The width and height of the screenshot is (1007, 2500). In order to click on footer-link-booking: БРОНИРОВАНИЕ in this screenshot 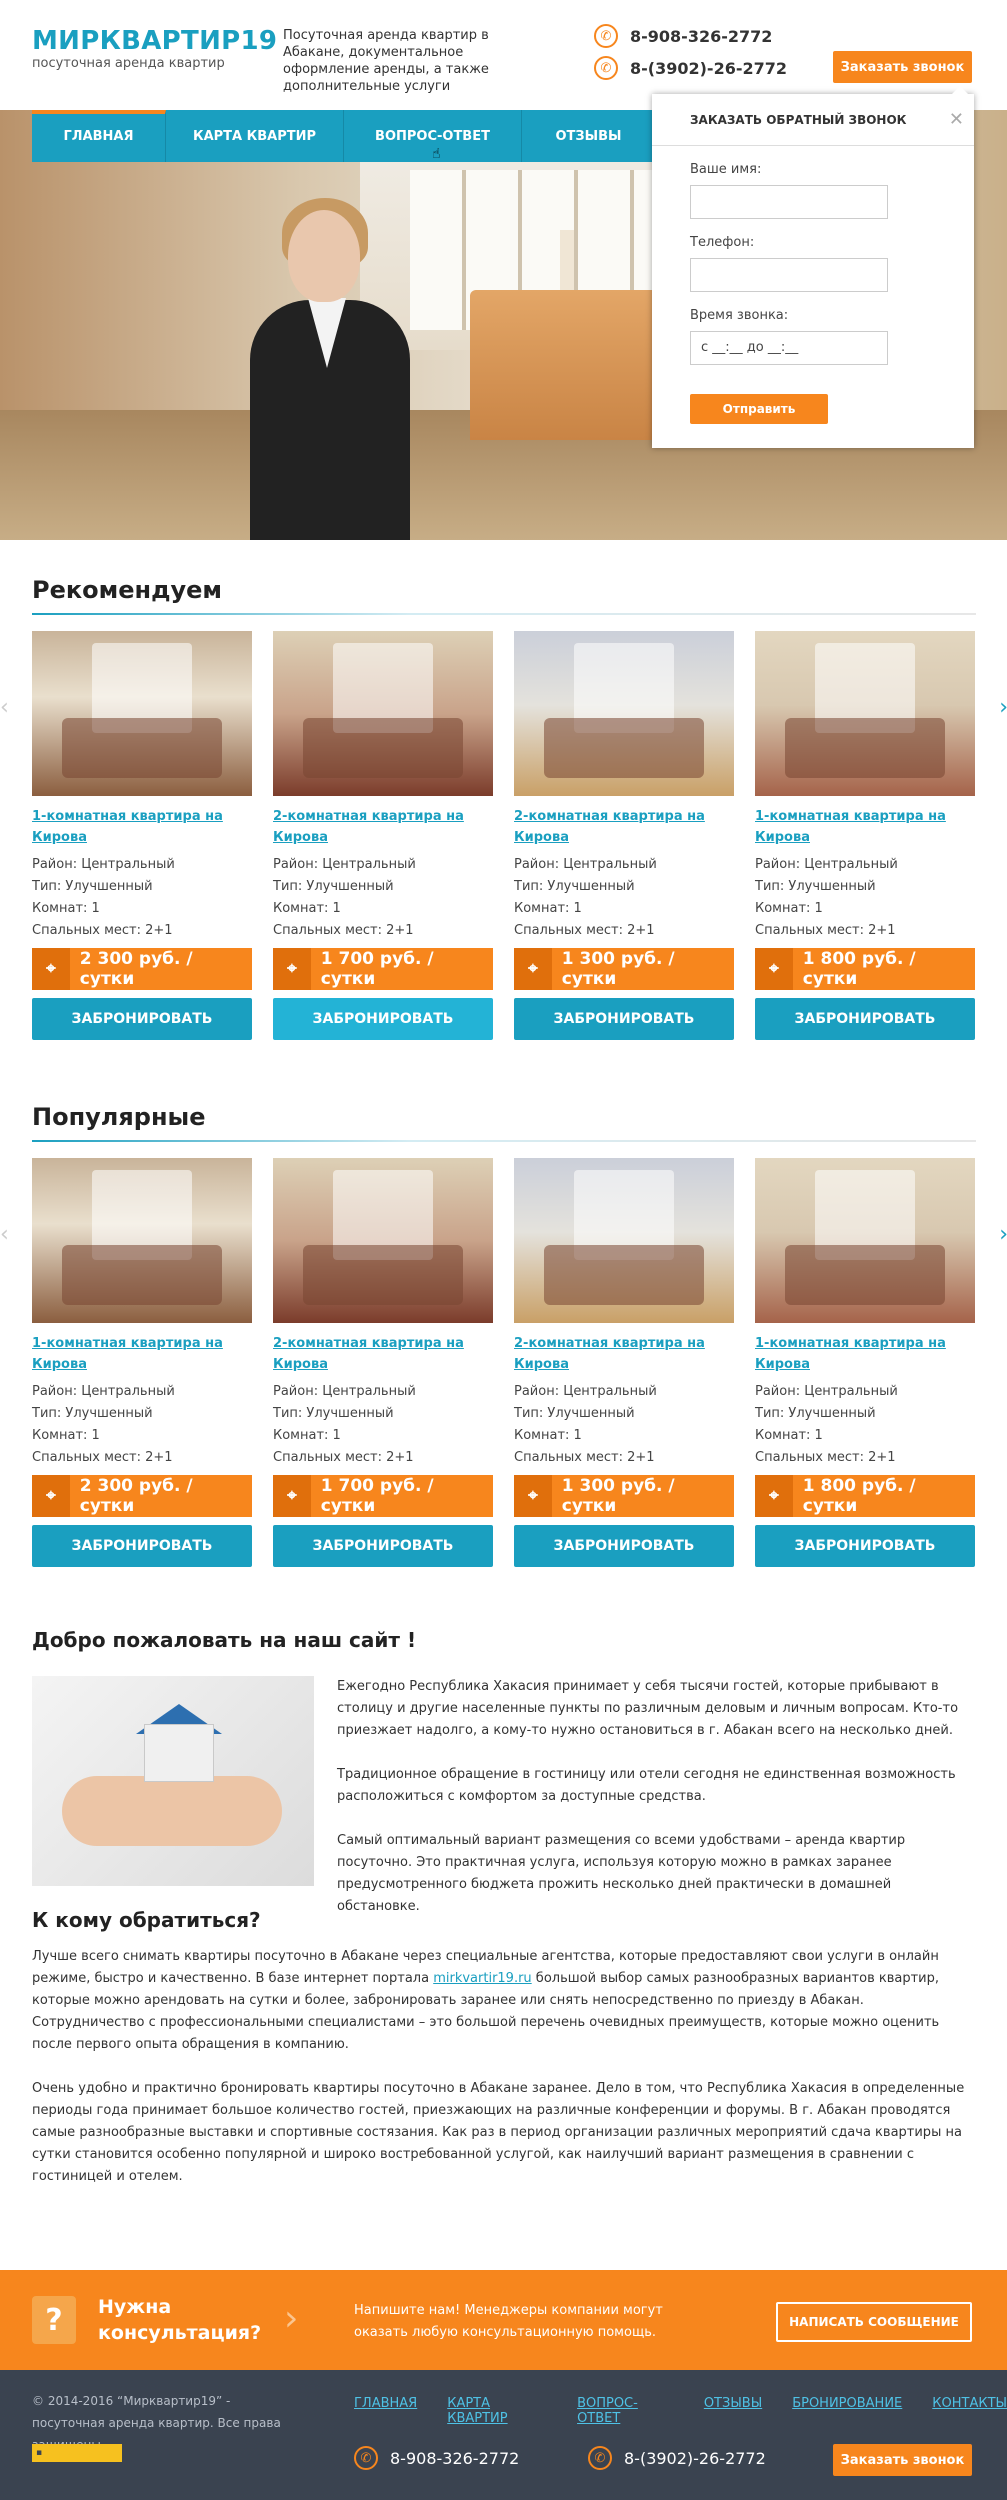, I will do `click(847, 2411)`.